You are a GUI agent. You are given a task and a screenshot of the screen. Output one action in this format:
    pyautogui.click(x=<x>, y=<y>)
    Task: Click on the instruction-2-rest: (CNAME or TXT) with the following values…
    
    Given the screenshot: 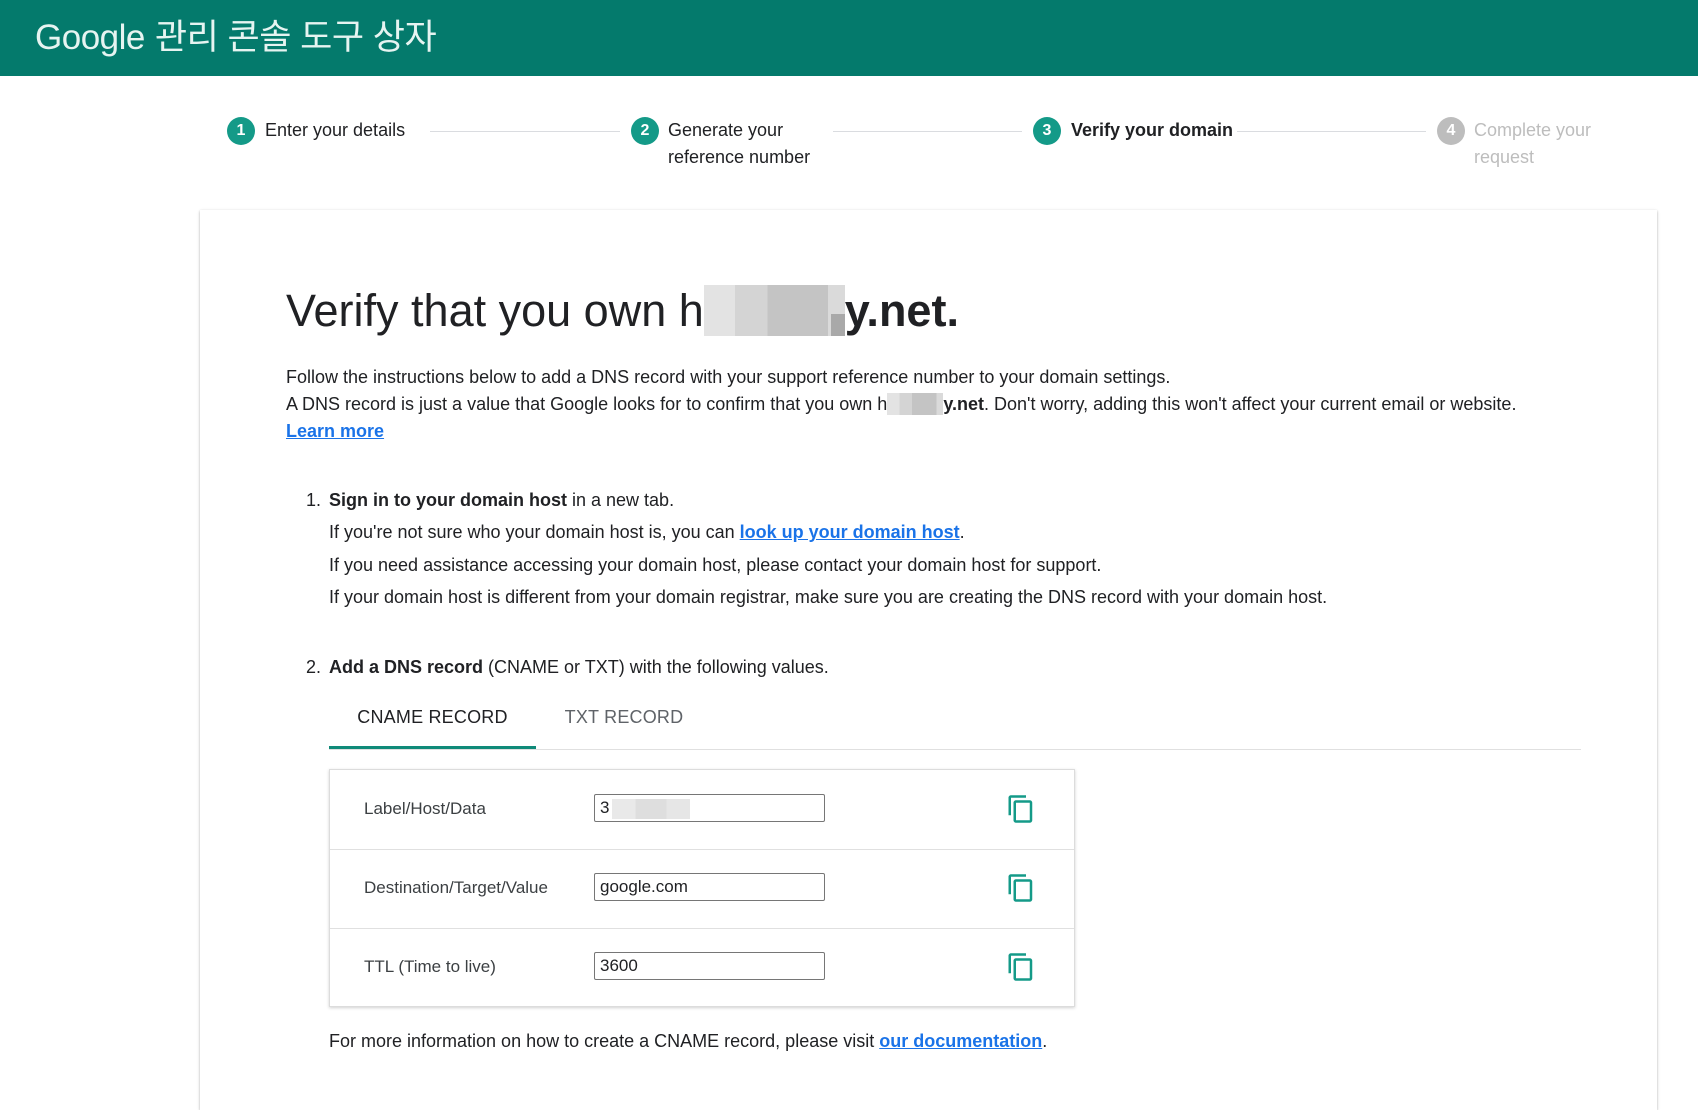 What is the action you would take?
    pyautogui.click(x=656, y=667)
    